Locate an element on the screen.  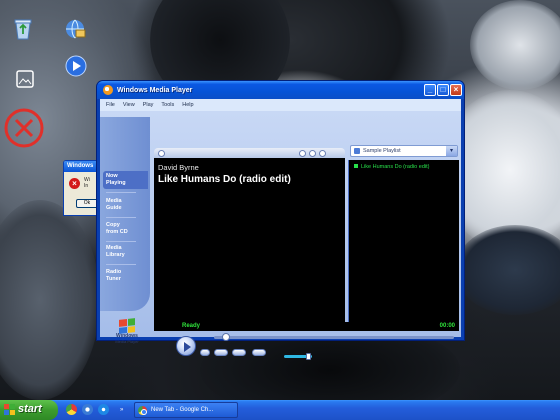
playlist-select: Sample Playlist ▾ is located at coordinates (404, 151).